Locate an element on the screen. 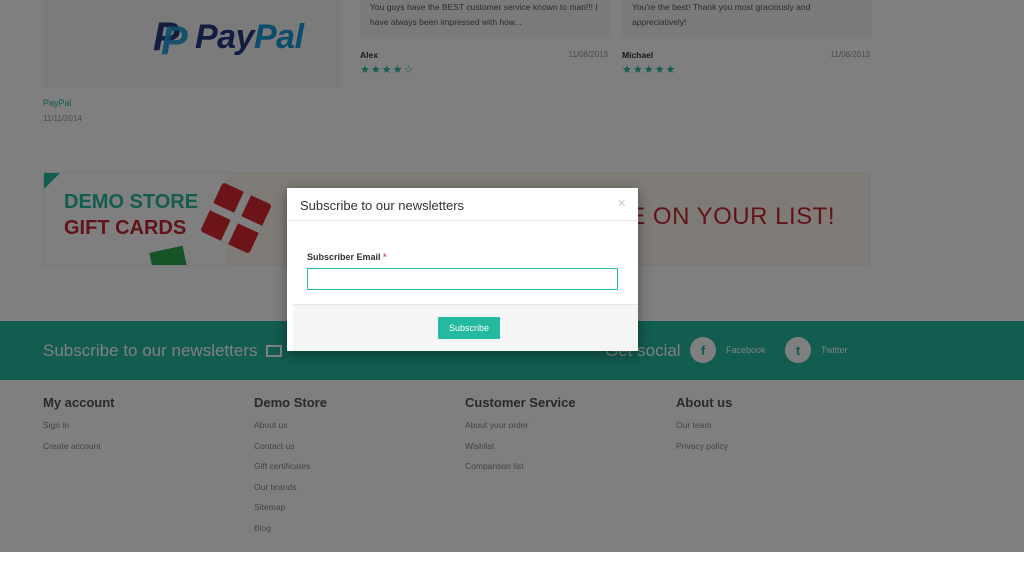 The image size is (1024, 579). modal-footer: Subscribe is located at coordinates (465, 327).